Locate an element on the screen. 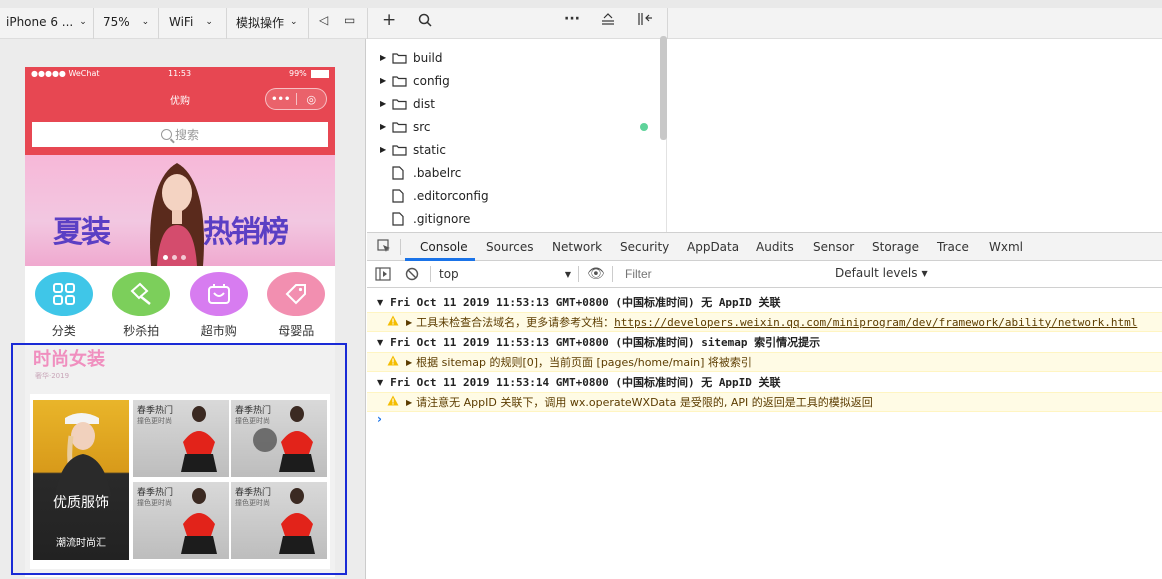  scrollbar is located at coordinates (663, 88).